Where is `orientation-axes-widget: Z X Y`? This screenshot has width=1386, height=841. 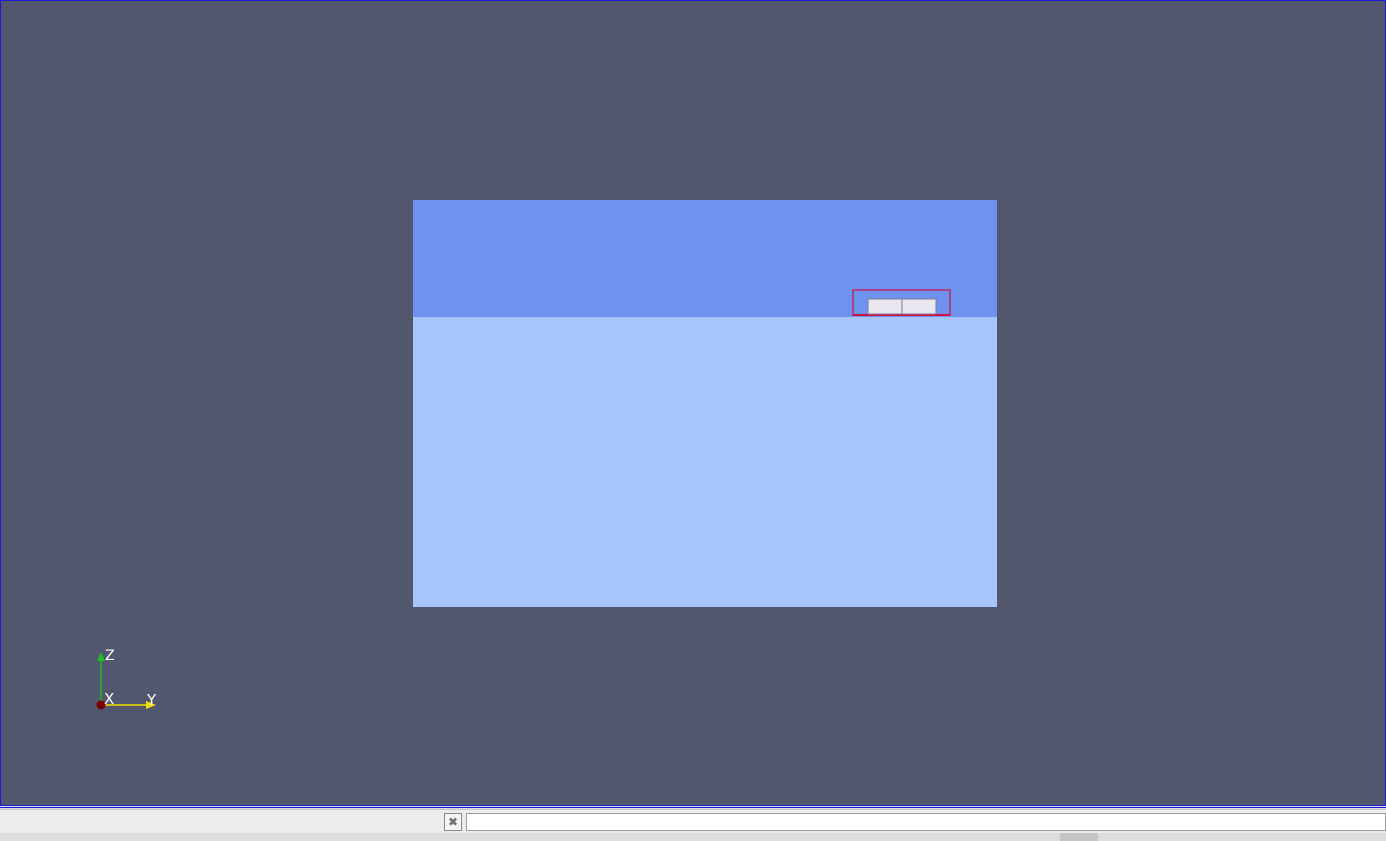
orientation-axes-widget: Z X Y is located at coordinates (126, 679).